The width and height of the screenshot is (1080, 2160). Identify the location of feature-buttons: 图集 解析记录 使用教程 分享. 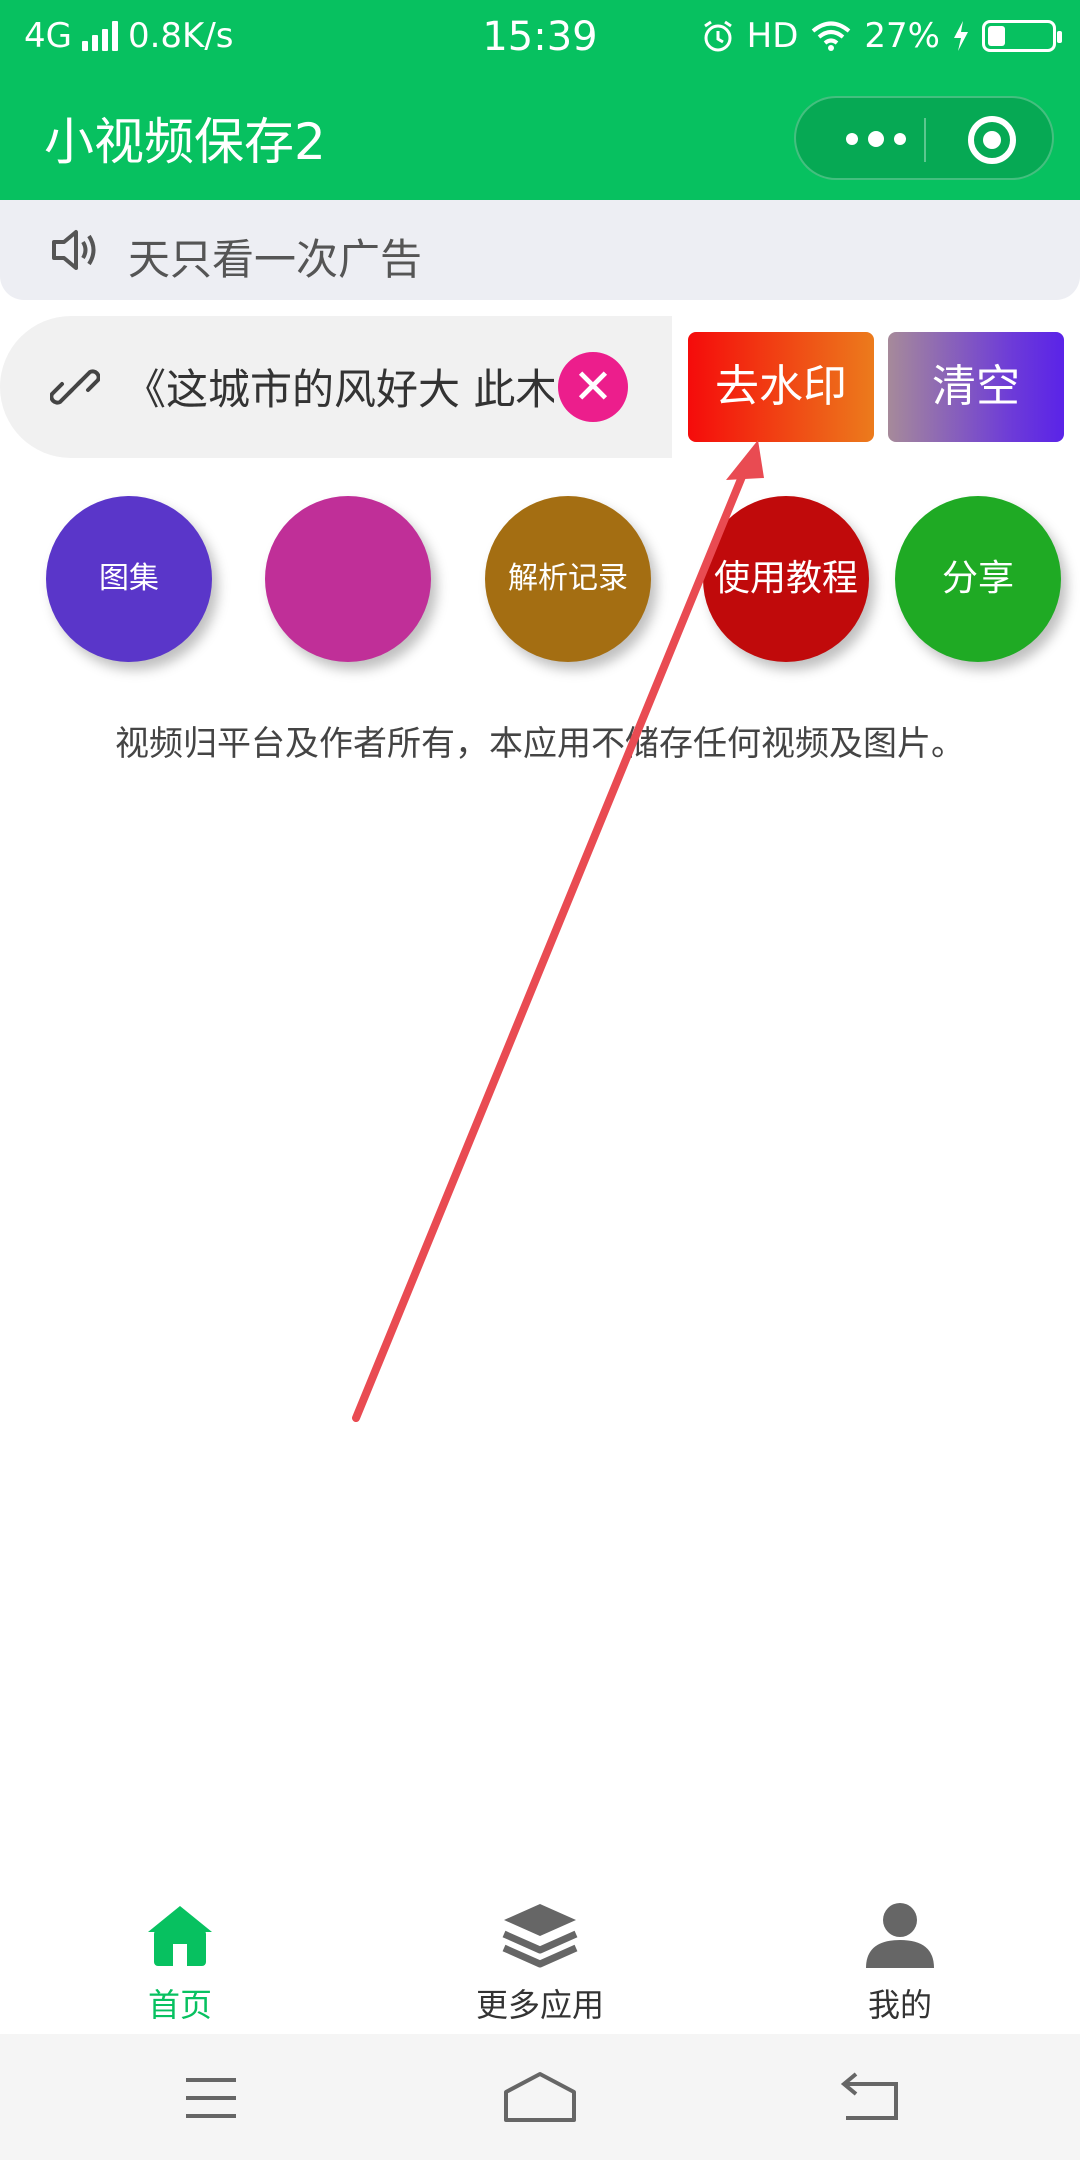
(540, 581).